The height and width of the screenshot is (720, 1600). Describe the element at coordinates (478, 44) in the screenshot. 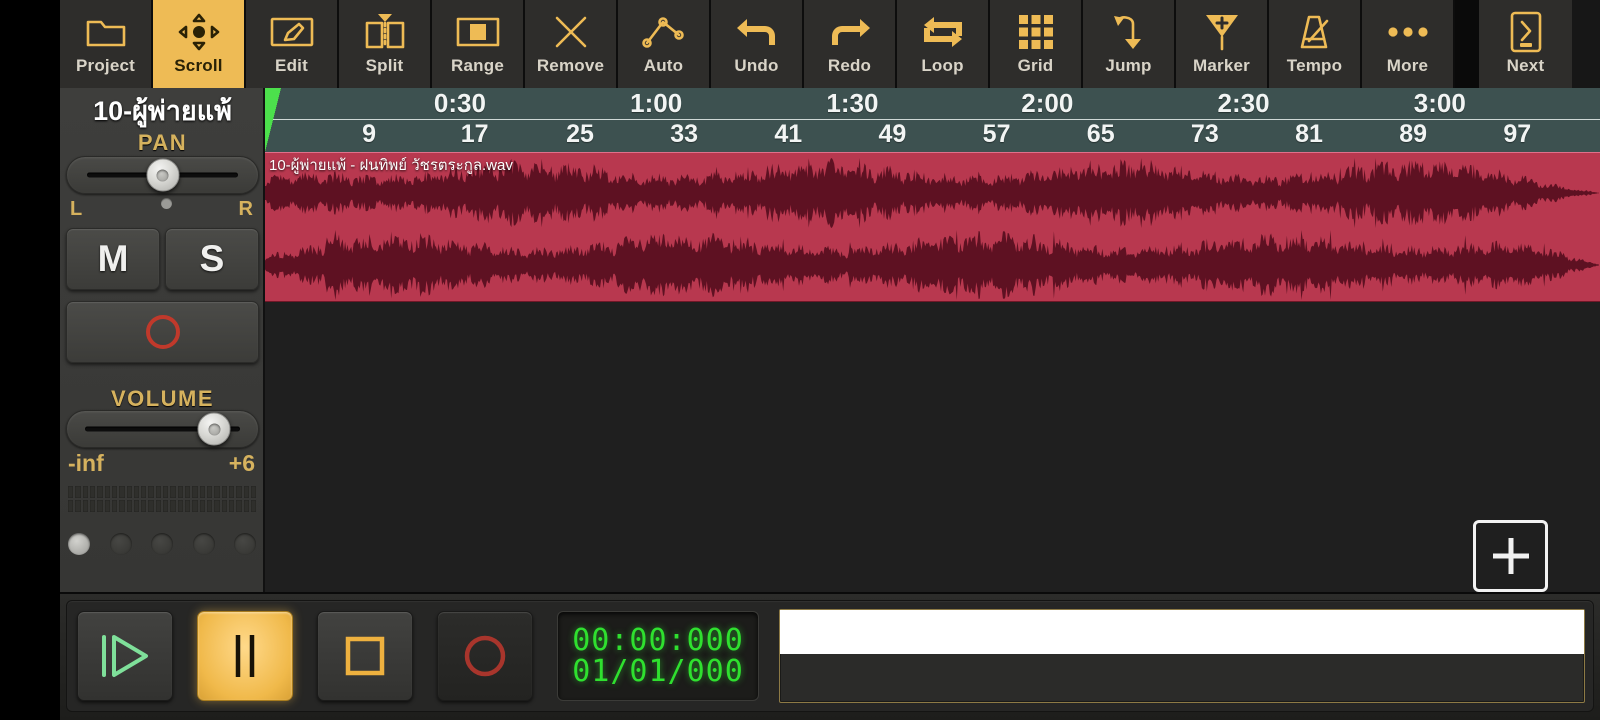

I see `toolbar-button-range: Range` at that location.